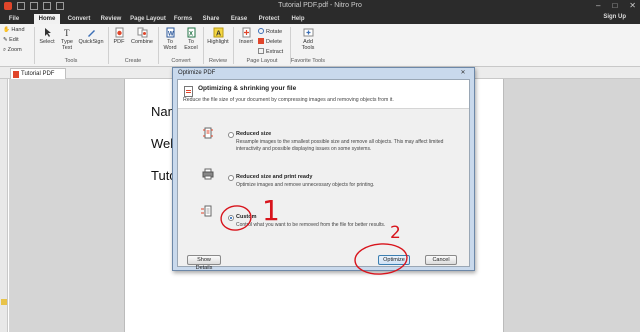 Image resolution: width=640 pixels, height=332 pixels. I want to click on extract-button: Extract, so click(270, 51).